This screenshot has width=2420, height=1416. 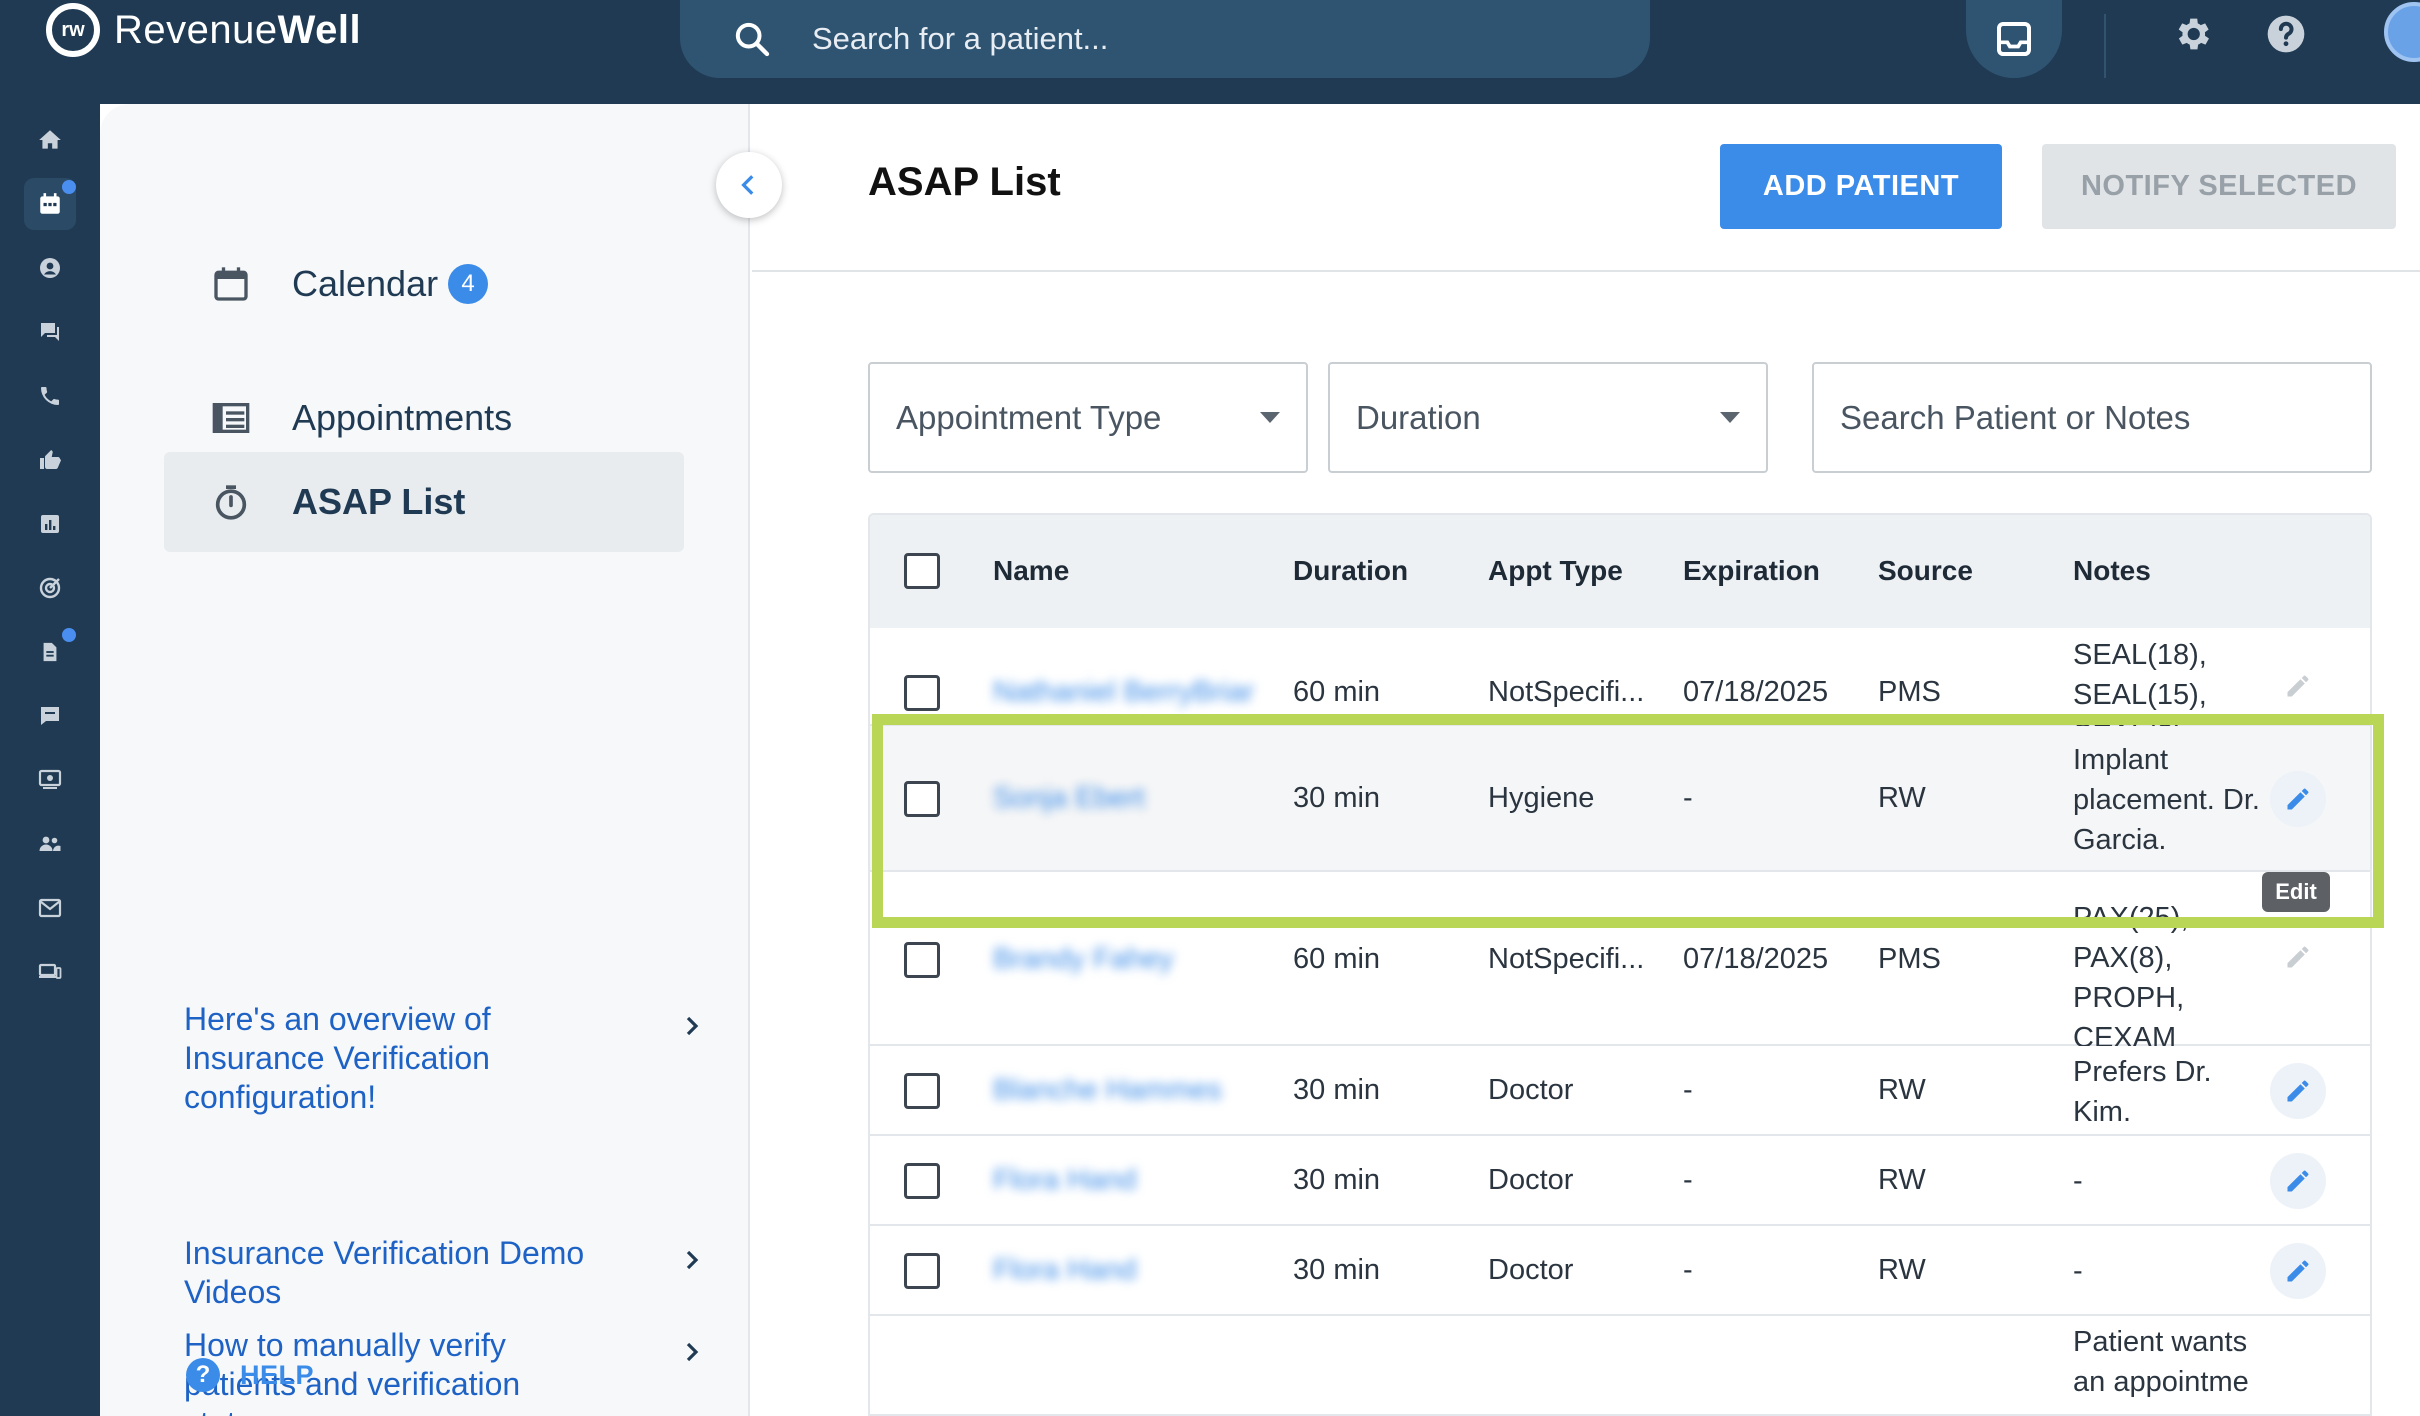 I want to click on notes-cell: Implant placement. Dr. Garcia., so click(x=2166, y=800).